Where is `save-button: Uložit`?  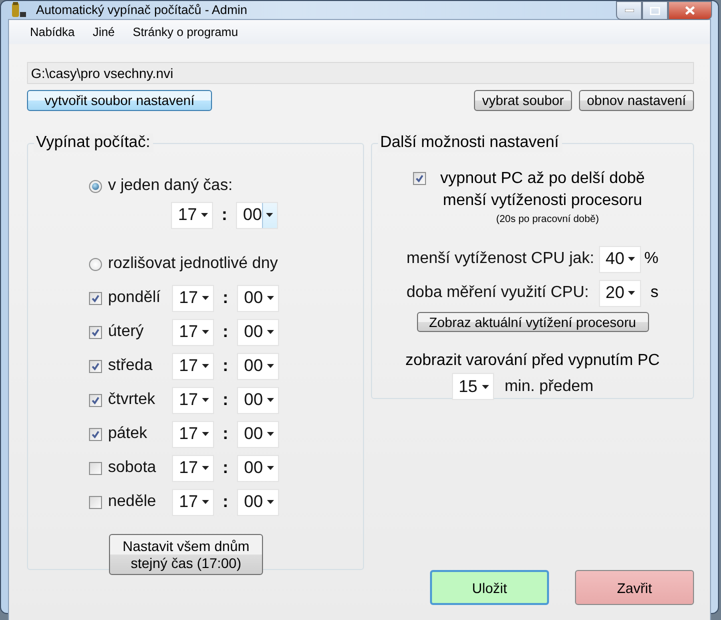
save-button: Uložit is located at coordinates (489, 587).